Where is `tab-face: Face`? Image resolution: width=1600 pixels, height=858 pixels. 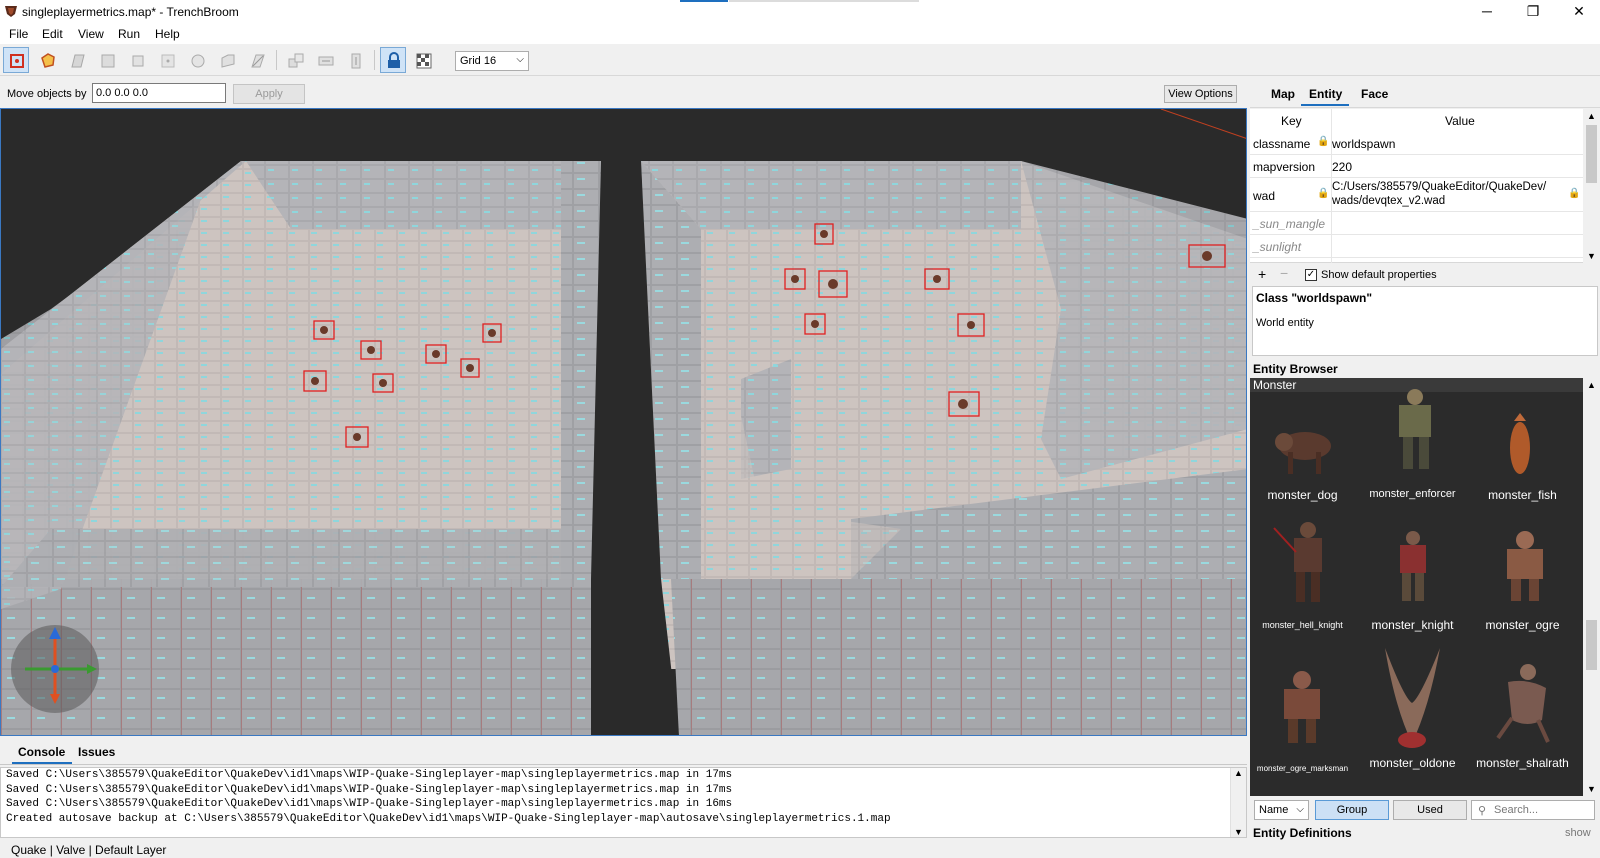
tab-face: Face is located at coordinates (1374, 94).